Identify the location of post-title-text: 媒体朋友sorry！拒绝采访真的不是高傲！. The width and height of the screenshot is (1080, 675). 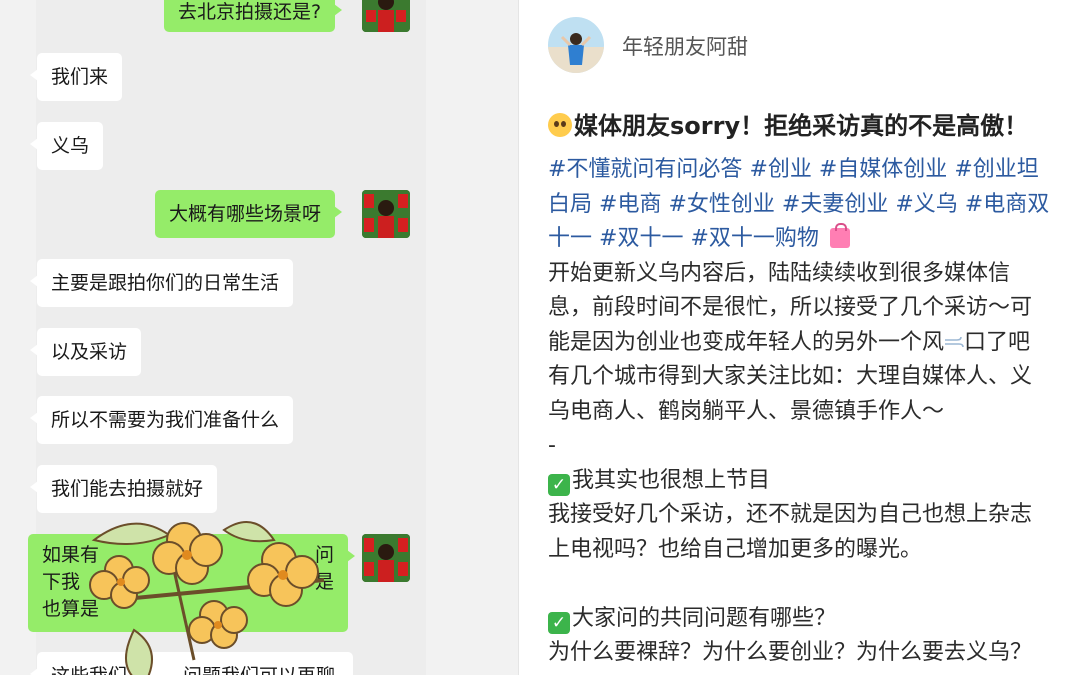
(801, 126).